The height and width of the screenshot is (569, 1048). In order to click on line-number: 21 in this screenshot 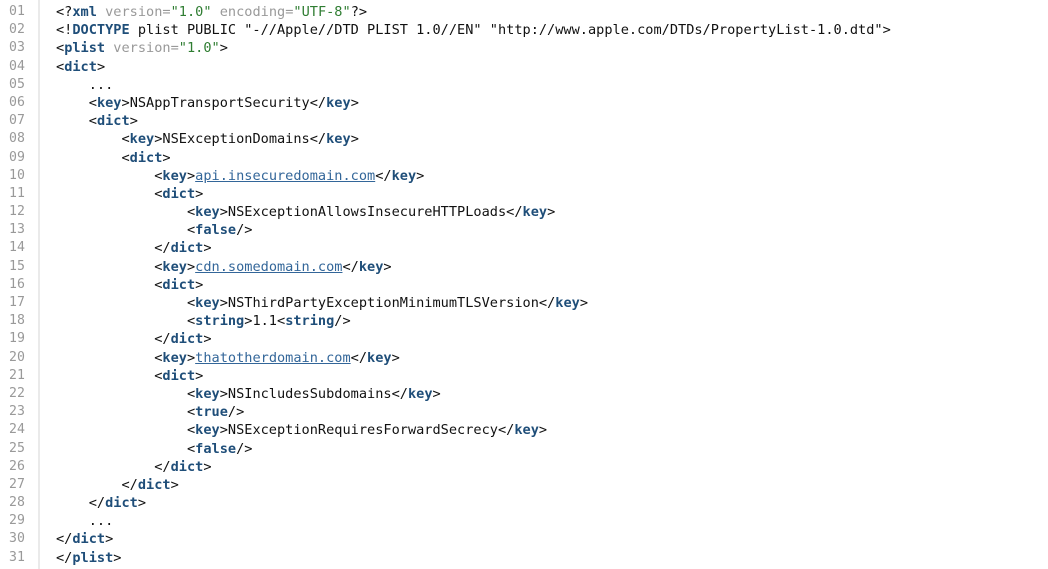, I will do `click(17, 375)`.